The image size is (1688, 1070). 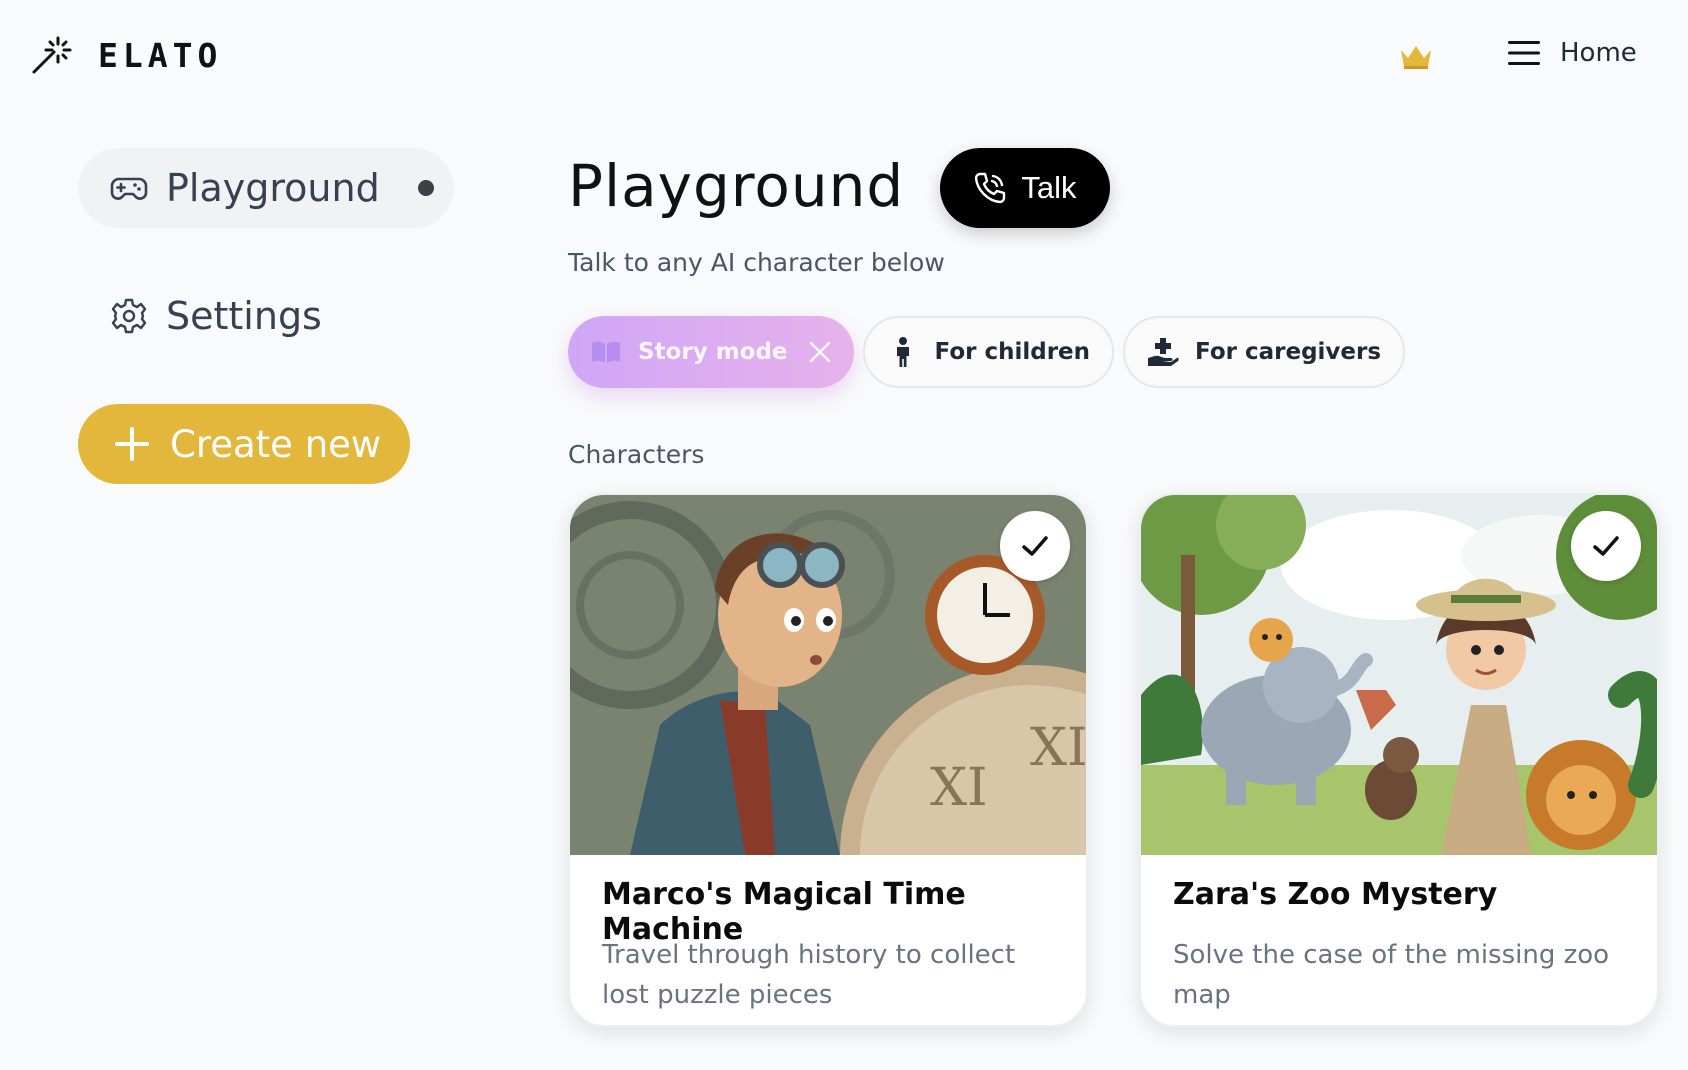 What do you see at coordinates (736, 186) in the screenshot?
I see `page-title: Playground` at bounding box center [736, 186].